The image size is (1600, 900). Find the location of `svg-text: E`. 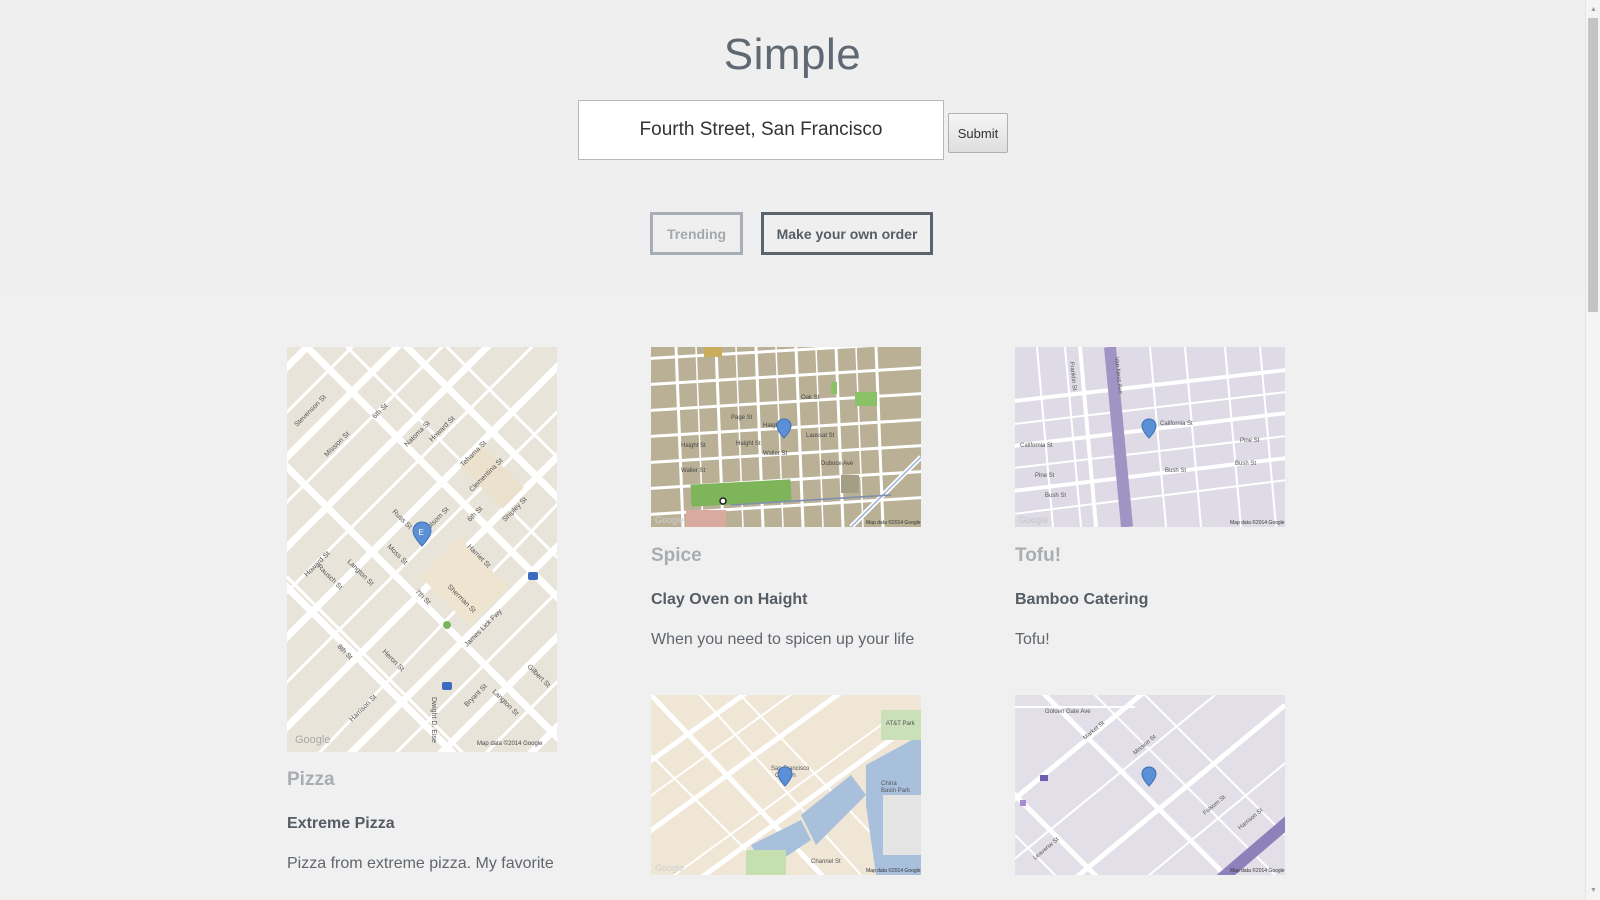

svg-text: E is located at coordinates (421, 532).